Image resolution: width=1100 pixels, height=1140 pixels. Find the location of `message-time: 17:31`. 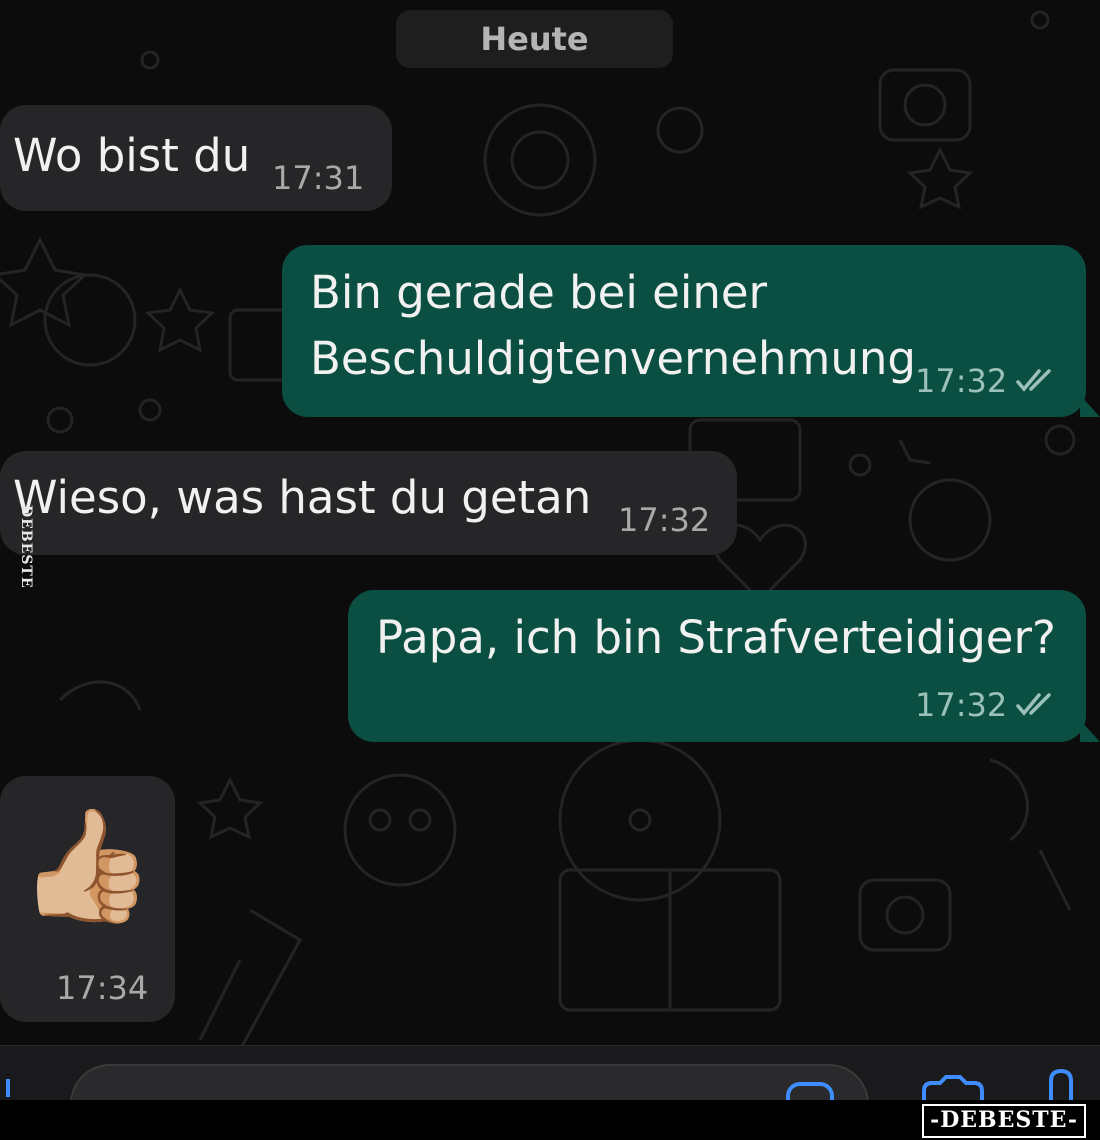

message-time: 17:31 is located at coordinates (318, 178).